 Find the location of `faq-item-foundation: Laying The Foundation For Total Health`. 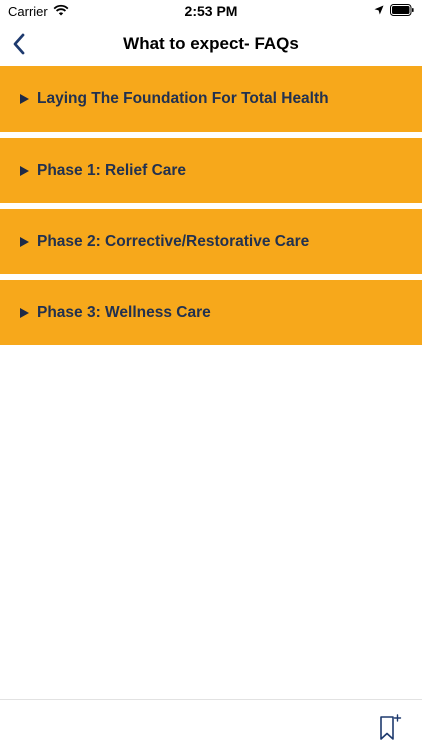

faq-item-foundation: Laying The Foundation For Total Health is located at coordinates (211, 99).